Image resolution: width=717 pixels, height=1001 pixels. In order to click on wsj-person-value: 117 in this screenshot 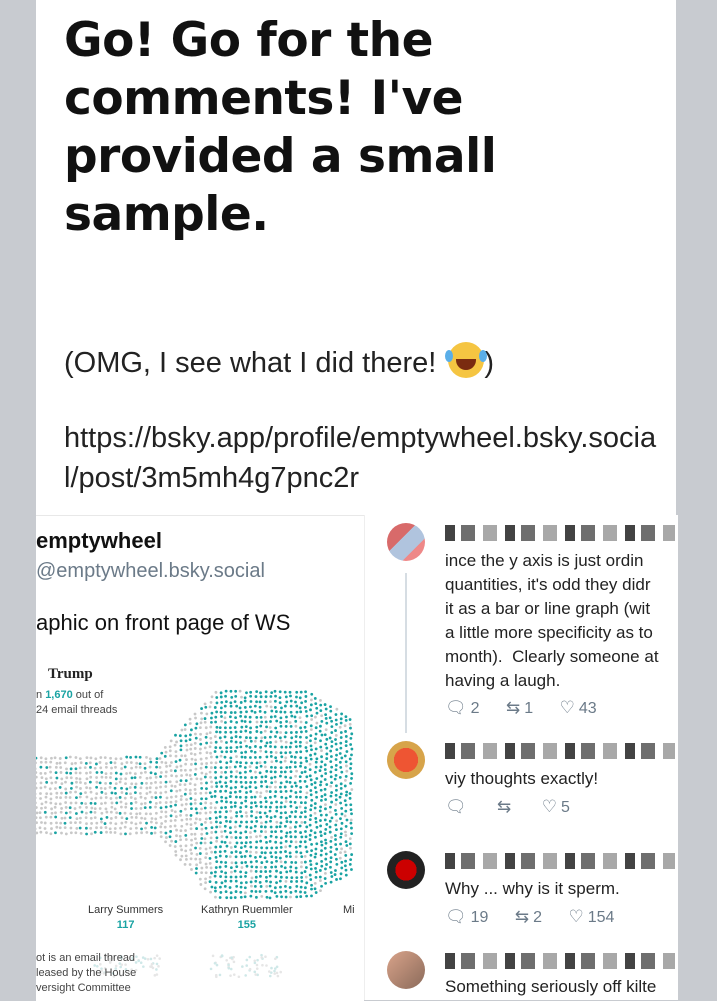, I will do `click(125, 925)`.